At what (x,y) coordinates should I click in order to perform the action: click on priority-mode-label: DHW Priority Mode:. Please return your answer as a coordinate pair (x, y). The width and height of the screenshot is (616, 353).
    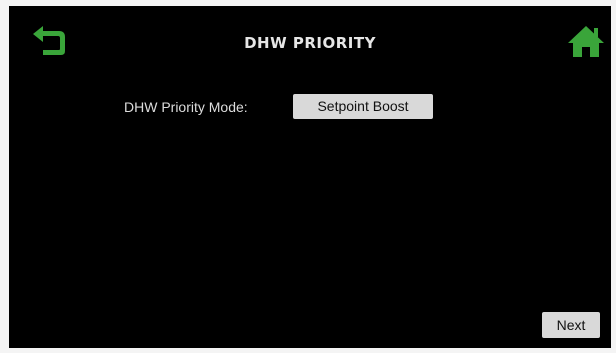
    Looking at the image, I should click on (186, 107).